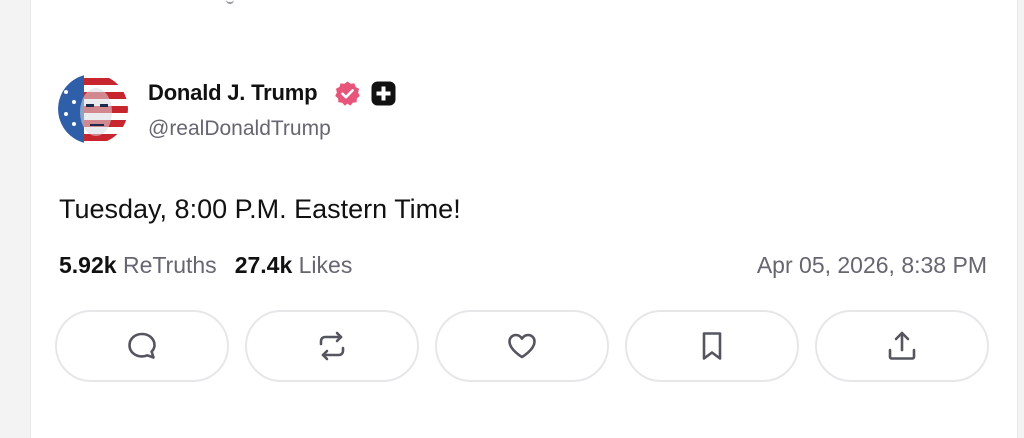 The width and height of the screenshot is (1024, 438). What do you see at coordinates (239, 129) in the screenshot?
I see `author-handle: @realDonaldTrump` at bounding box center [239, 129].